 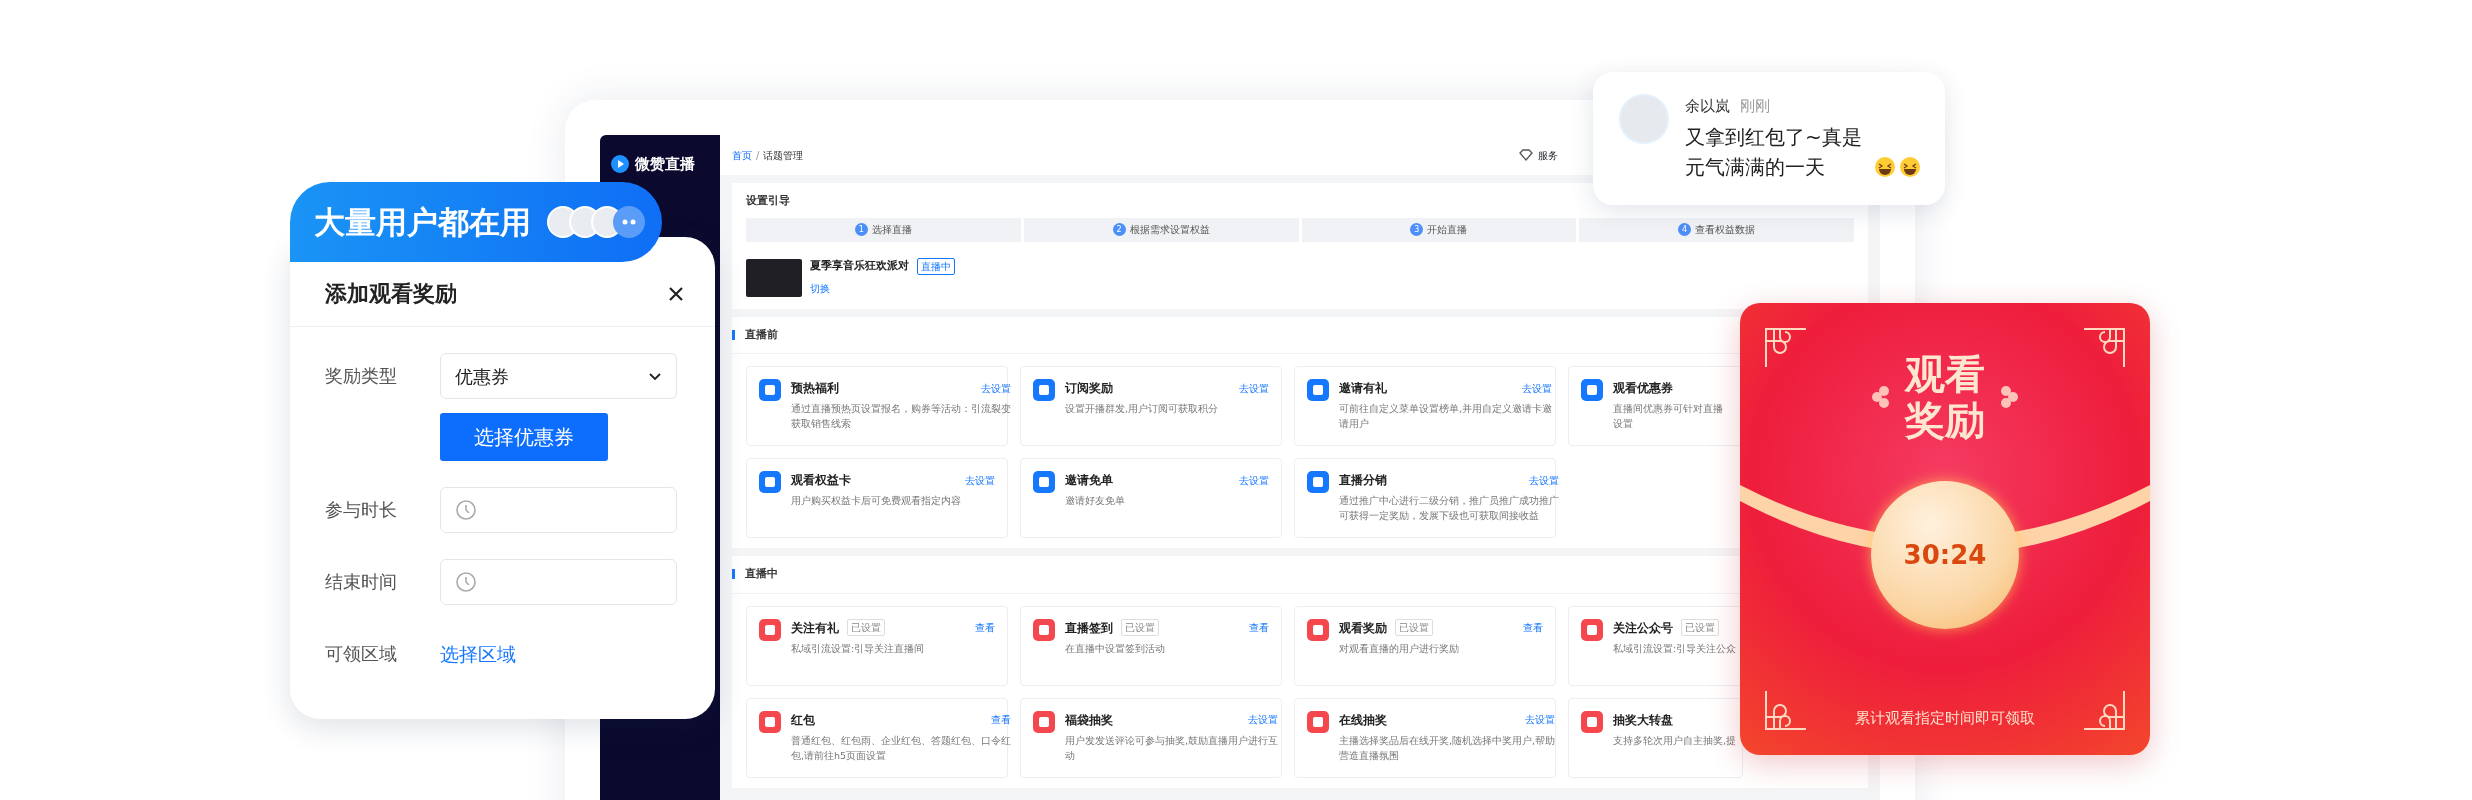 I want to click on feature-card: 邀请有礼 去设置 可前往自定义菜单设置榜单,并用自定义邀请卡邀 请用户, so click(x=1425, y=406).